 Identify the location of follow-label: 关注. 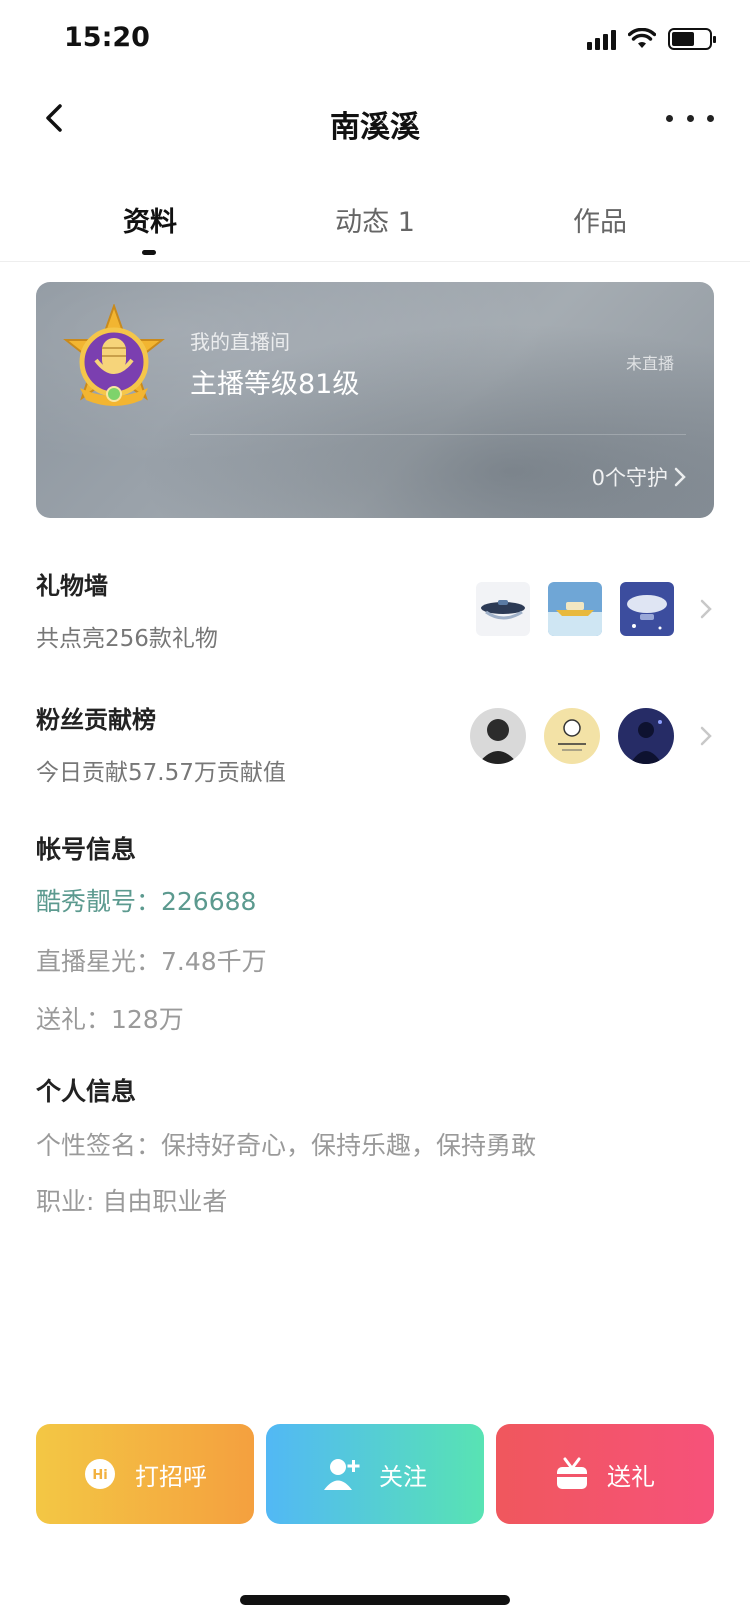
(403, 1476).